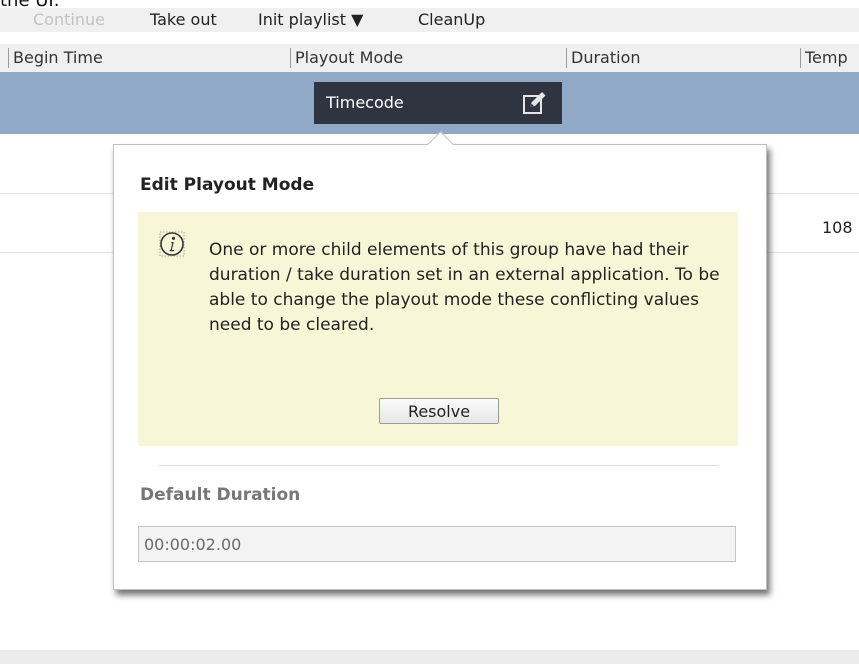 The width and height of the screenshot is (859, 664). Describe the element at coordinates (69, 20) in the screenshot. I see `continue-button: Continue` at that location.